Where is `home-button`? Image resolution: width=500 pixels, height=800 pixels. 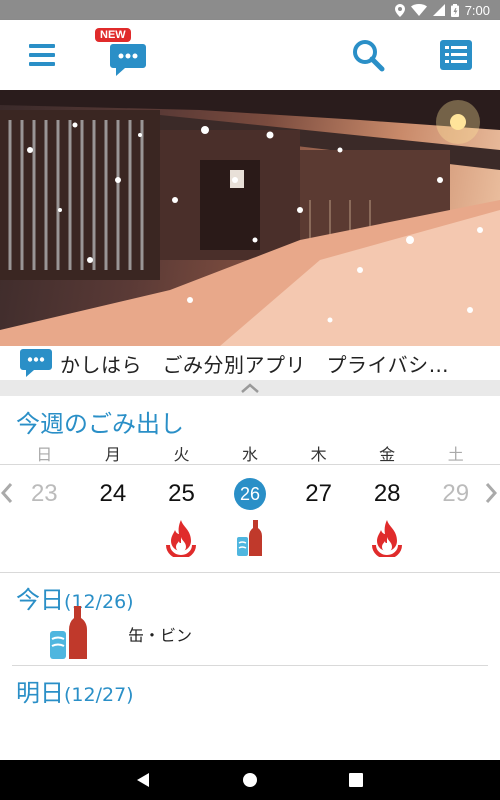
home-button is located at coordinates (250, 780).